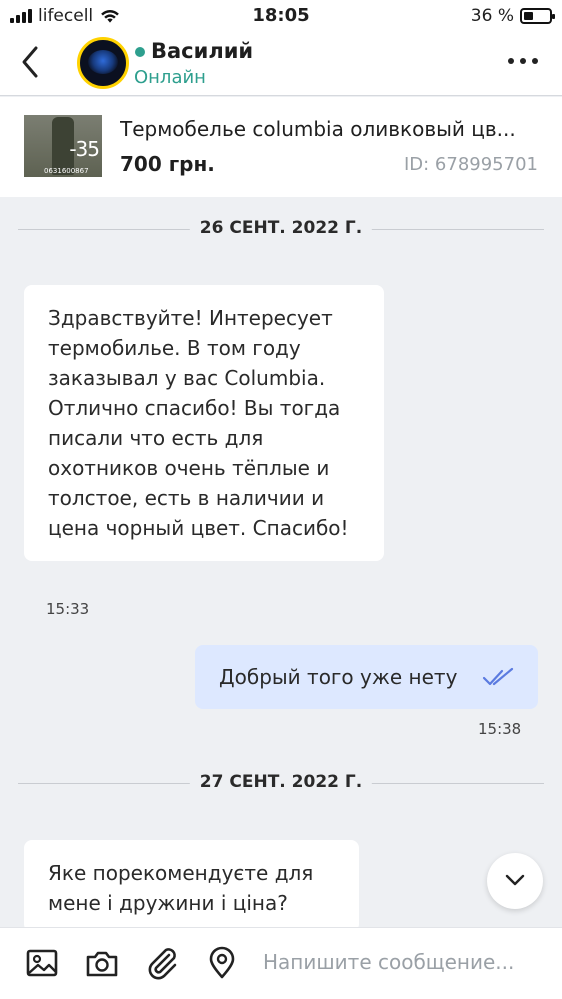 Image resolution: width=562 pixels, height=999 pixels. I want to click on attachment-icon, so click(162, 963).